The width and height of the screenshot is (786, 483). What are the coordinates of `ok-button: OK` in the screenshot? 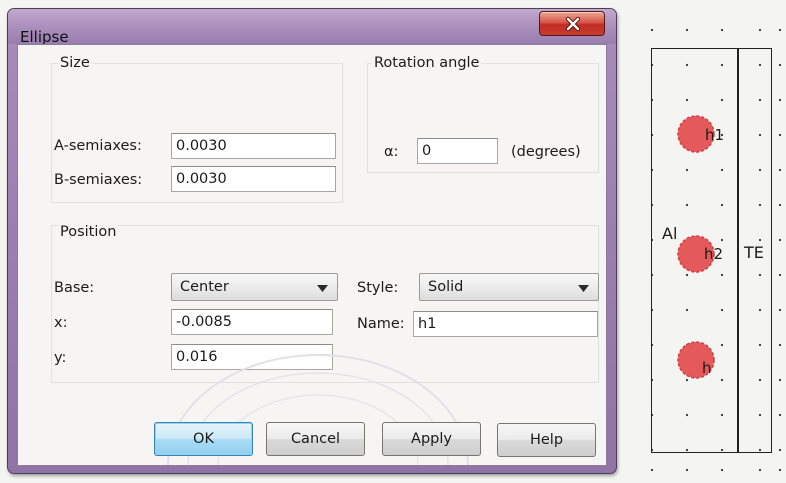 It's located at (203, 439).